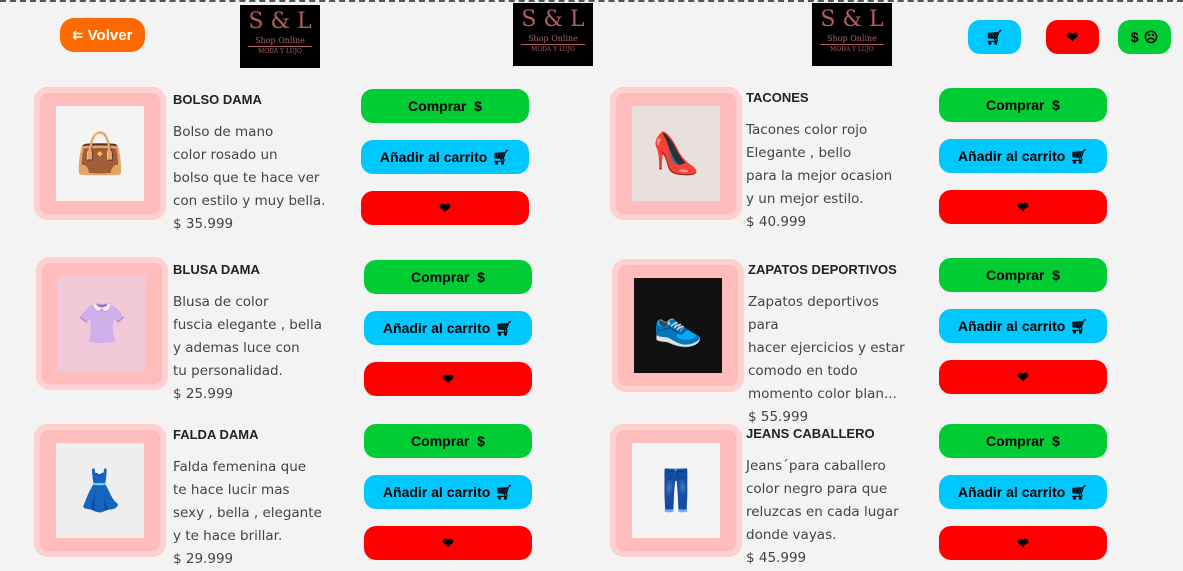 The height and width of the screenshot is (571, 1183). I want to click on desc-line: tu personalidad., so click(228, 371).